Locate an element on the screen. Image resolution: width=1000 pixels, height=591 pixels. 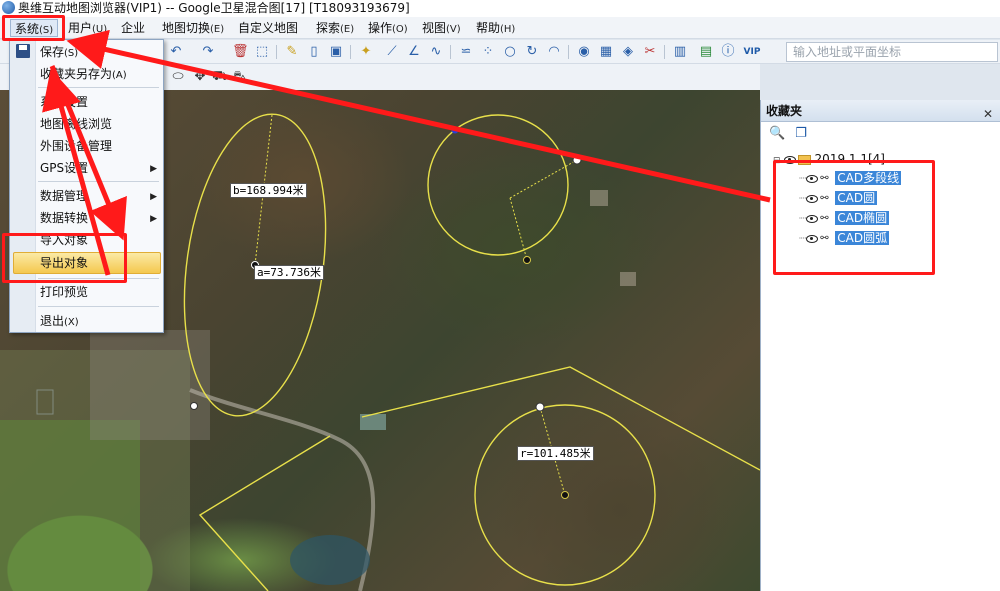
ellipse-tool-icon: ⬭ is located at coordinates (178, 77).